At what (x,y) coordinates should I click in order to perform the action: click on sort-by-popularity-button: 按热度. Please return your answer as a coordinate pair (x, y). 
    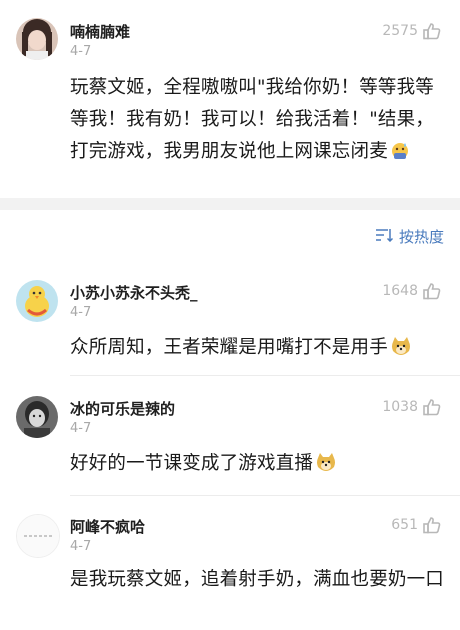
    Looking at the image, I should click on (409, 236).